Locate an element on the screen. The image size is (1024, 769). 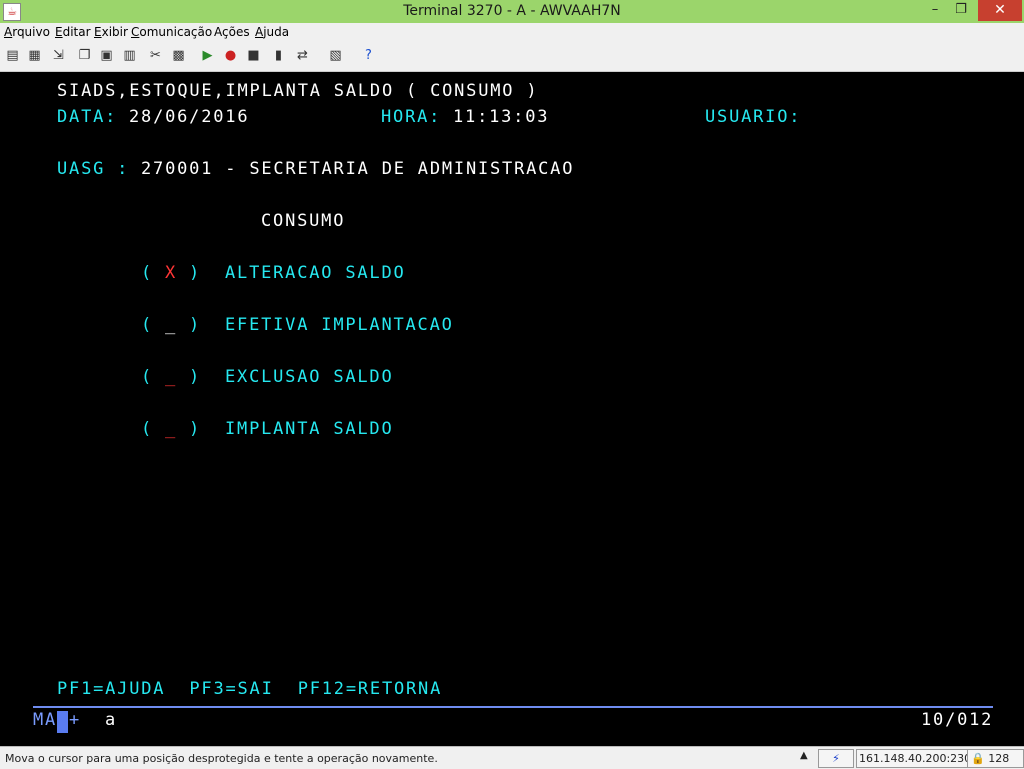
connection-icon: ⚡ is located at coordinates (836, 758).